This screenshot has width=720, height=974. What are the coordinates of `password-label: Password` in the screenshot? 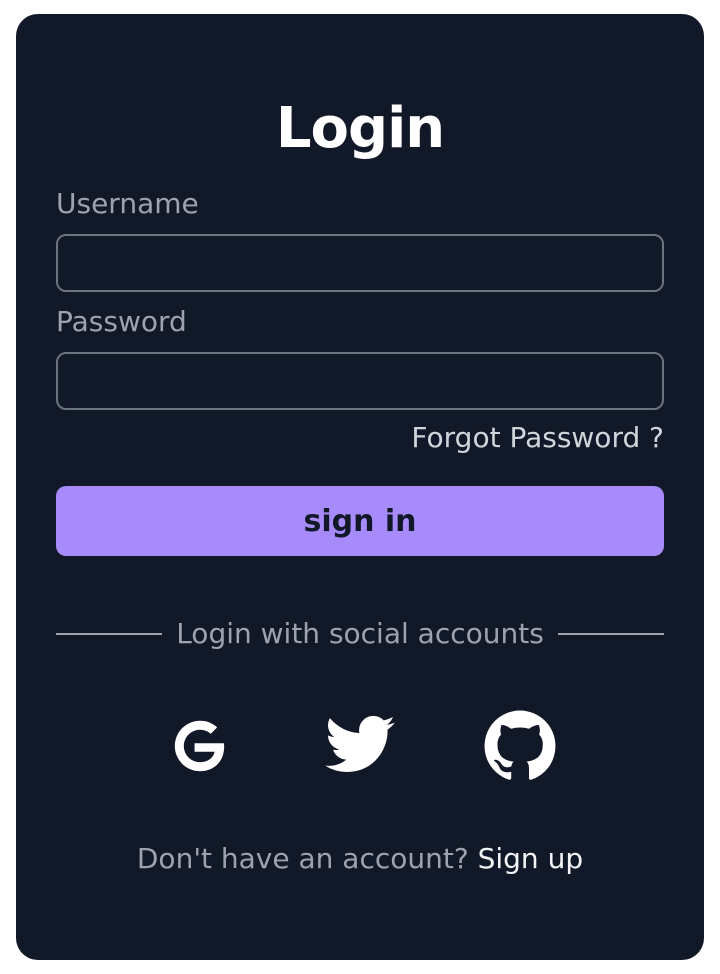 It's located at (121, 321).